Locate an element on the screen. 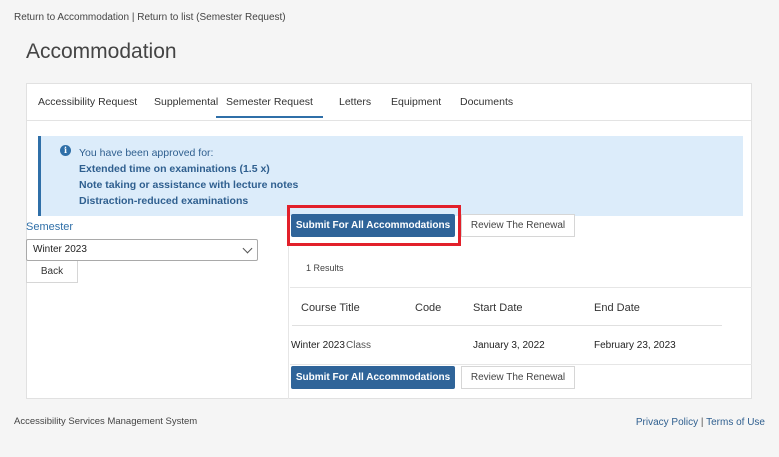 The image size is (779, 457). back-button: Back is located at coordinates (52, 272).